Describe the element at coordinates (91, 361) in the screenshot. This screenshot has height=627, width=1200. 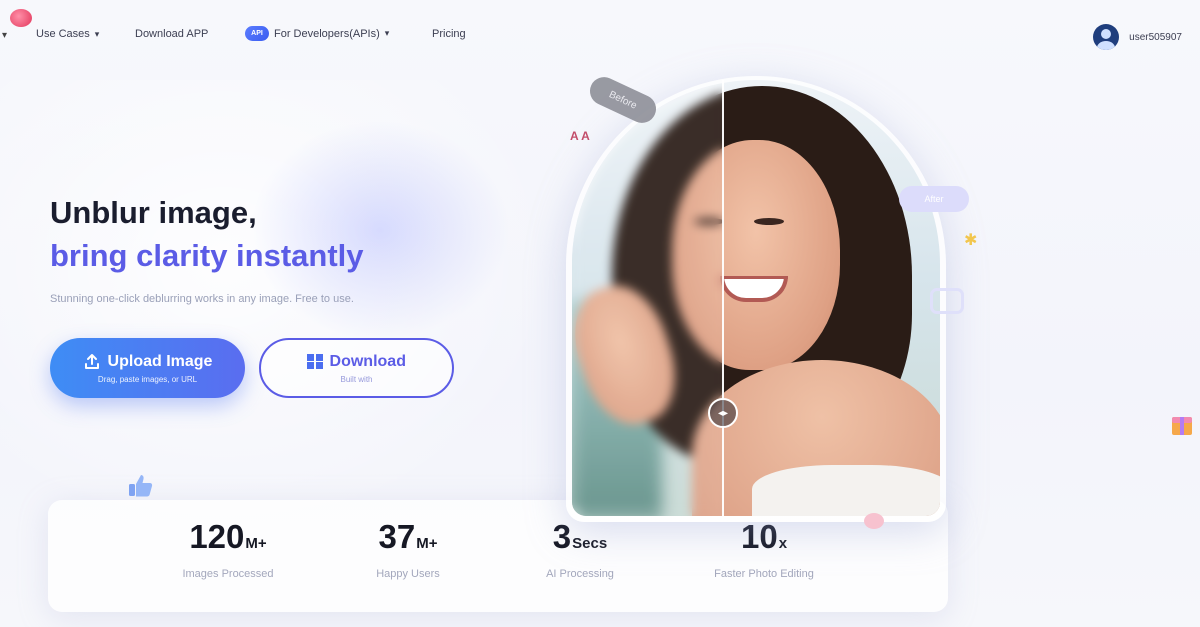
I see `upload-icon` at that location.